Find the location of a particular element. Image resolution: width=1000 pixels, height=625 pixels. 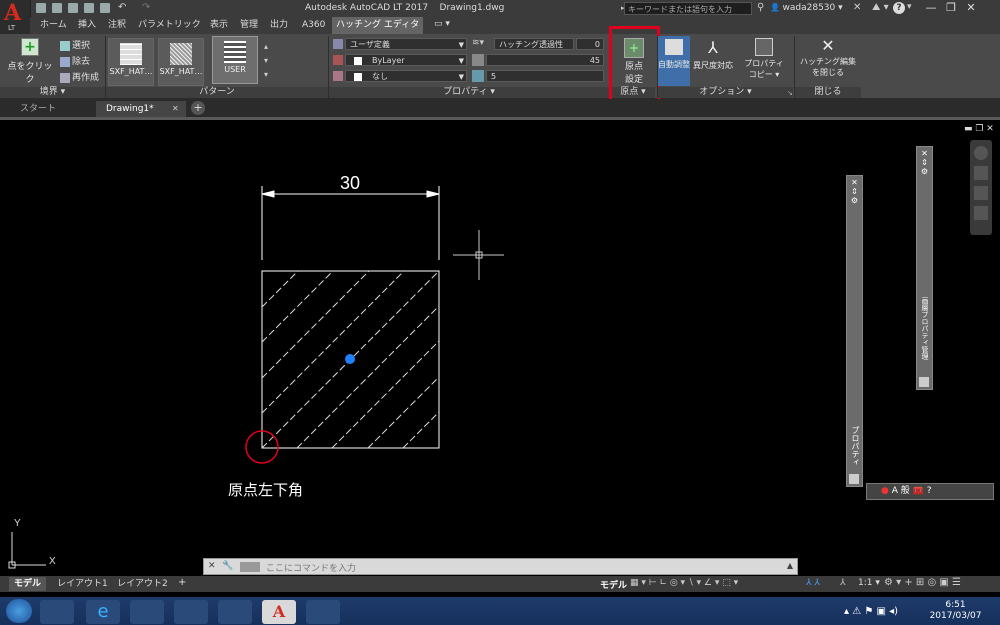

pattern-scroll: ▴ ▾ ▾ is located at coordinates (266, 61).